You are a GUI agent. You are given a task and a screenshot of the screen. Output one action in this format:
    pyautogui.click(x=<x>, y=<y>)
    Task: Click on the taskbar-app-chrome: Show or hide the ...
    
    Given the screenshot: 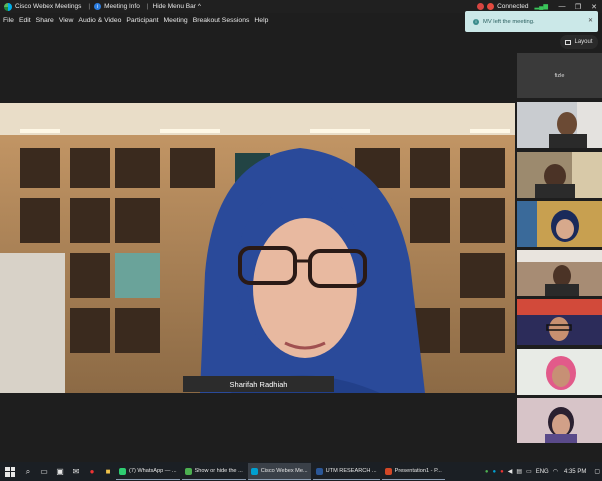 What is the action you would take?
    pyautogui.click(x=213, y=471)
    